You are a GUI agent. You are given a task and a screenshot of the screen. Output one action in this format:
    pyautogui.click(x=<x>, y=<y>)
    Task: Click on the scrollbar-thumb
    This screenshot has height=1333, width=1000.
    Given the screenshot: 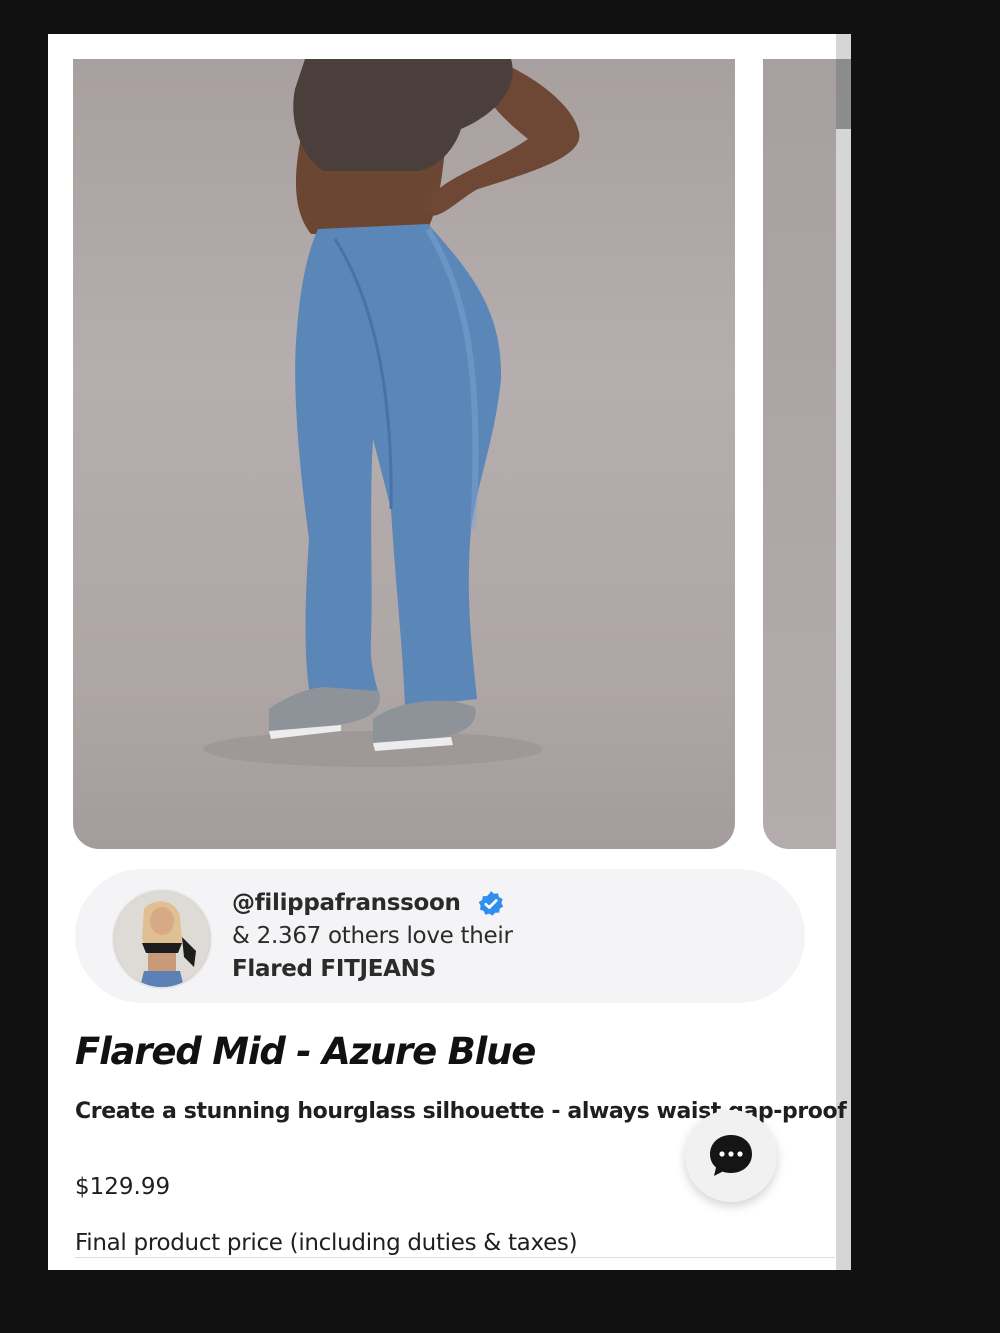 What is the action you would take?
    pyautogui.click(x=843, y=94)
    